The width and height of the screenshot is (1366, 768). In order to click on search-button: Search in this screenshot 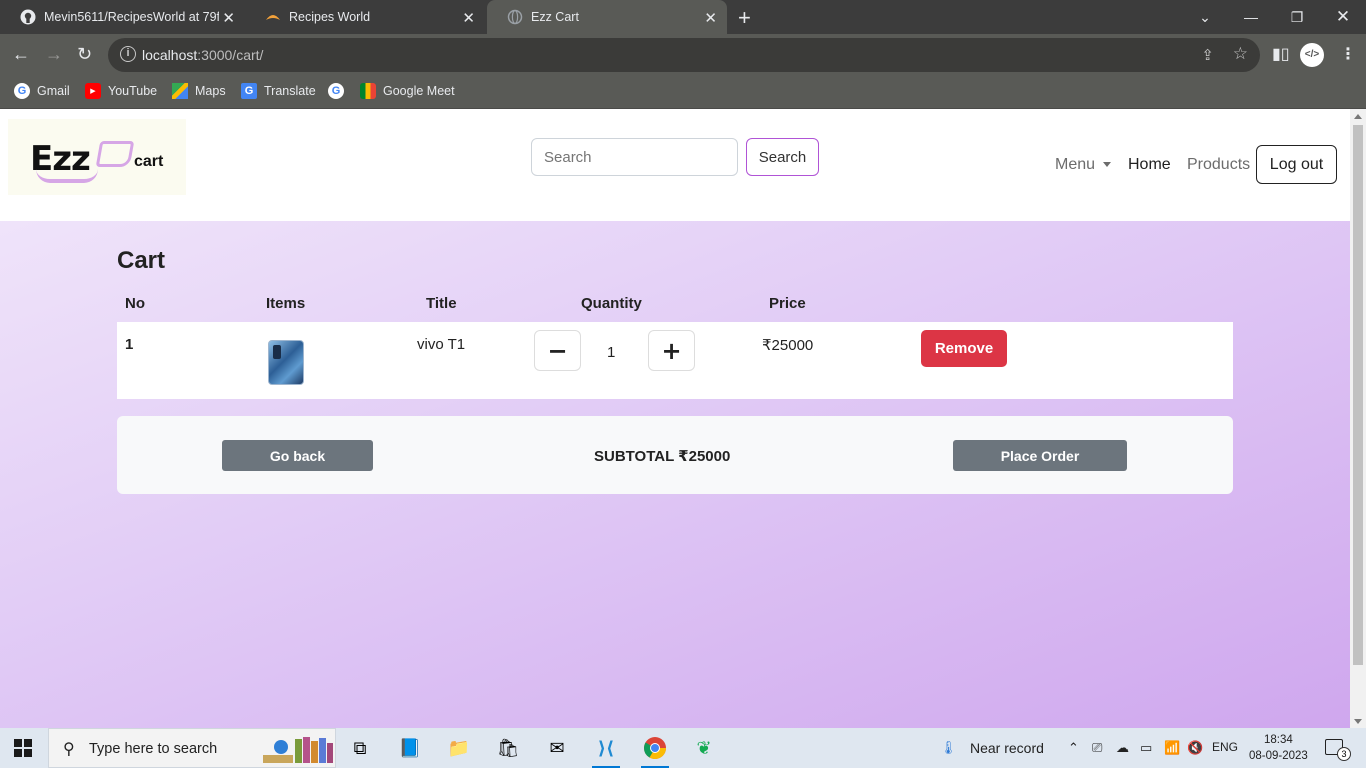, I will do `click(782, 157)`.